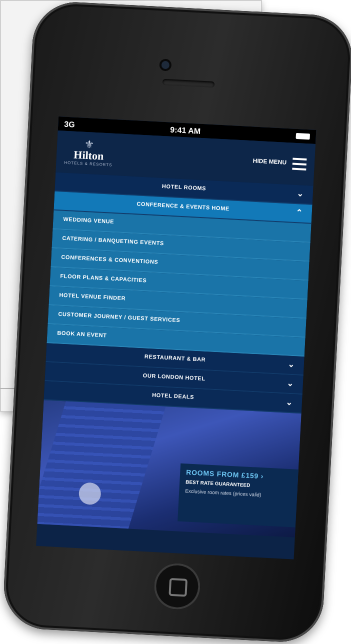 This screenshot has width=351, height=644. Describe the element at coordinates (82, 335) in the screenshot. I see `submenu-label: BOOK AN EVENT` at that location.